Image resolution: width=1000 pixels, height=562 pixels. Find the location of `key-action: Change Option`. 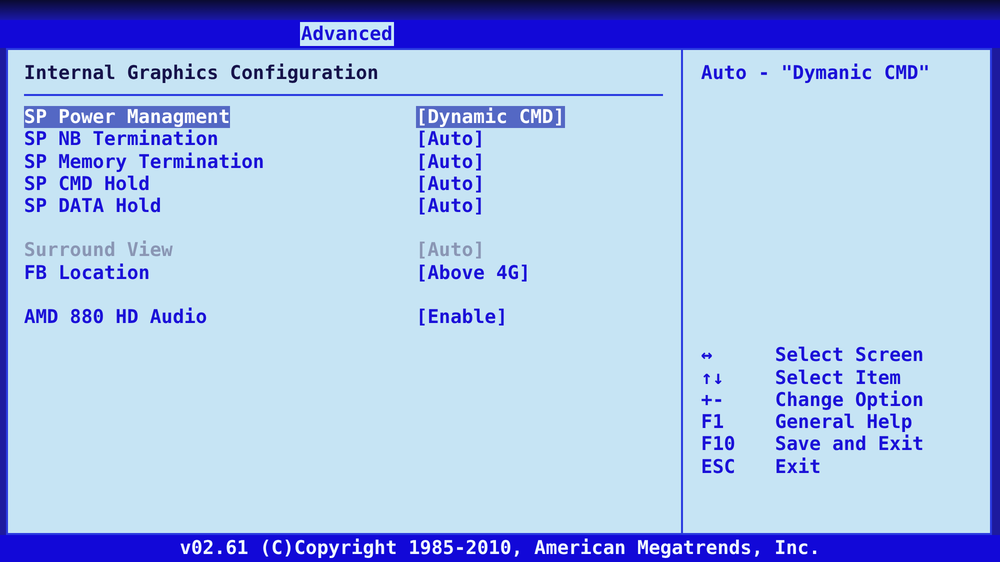

key-action: Change Option is located at coordinates (849, 400).